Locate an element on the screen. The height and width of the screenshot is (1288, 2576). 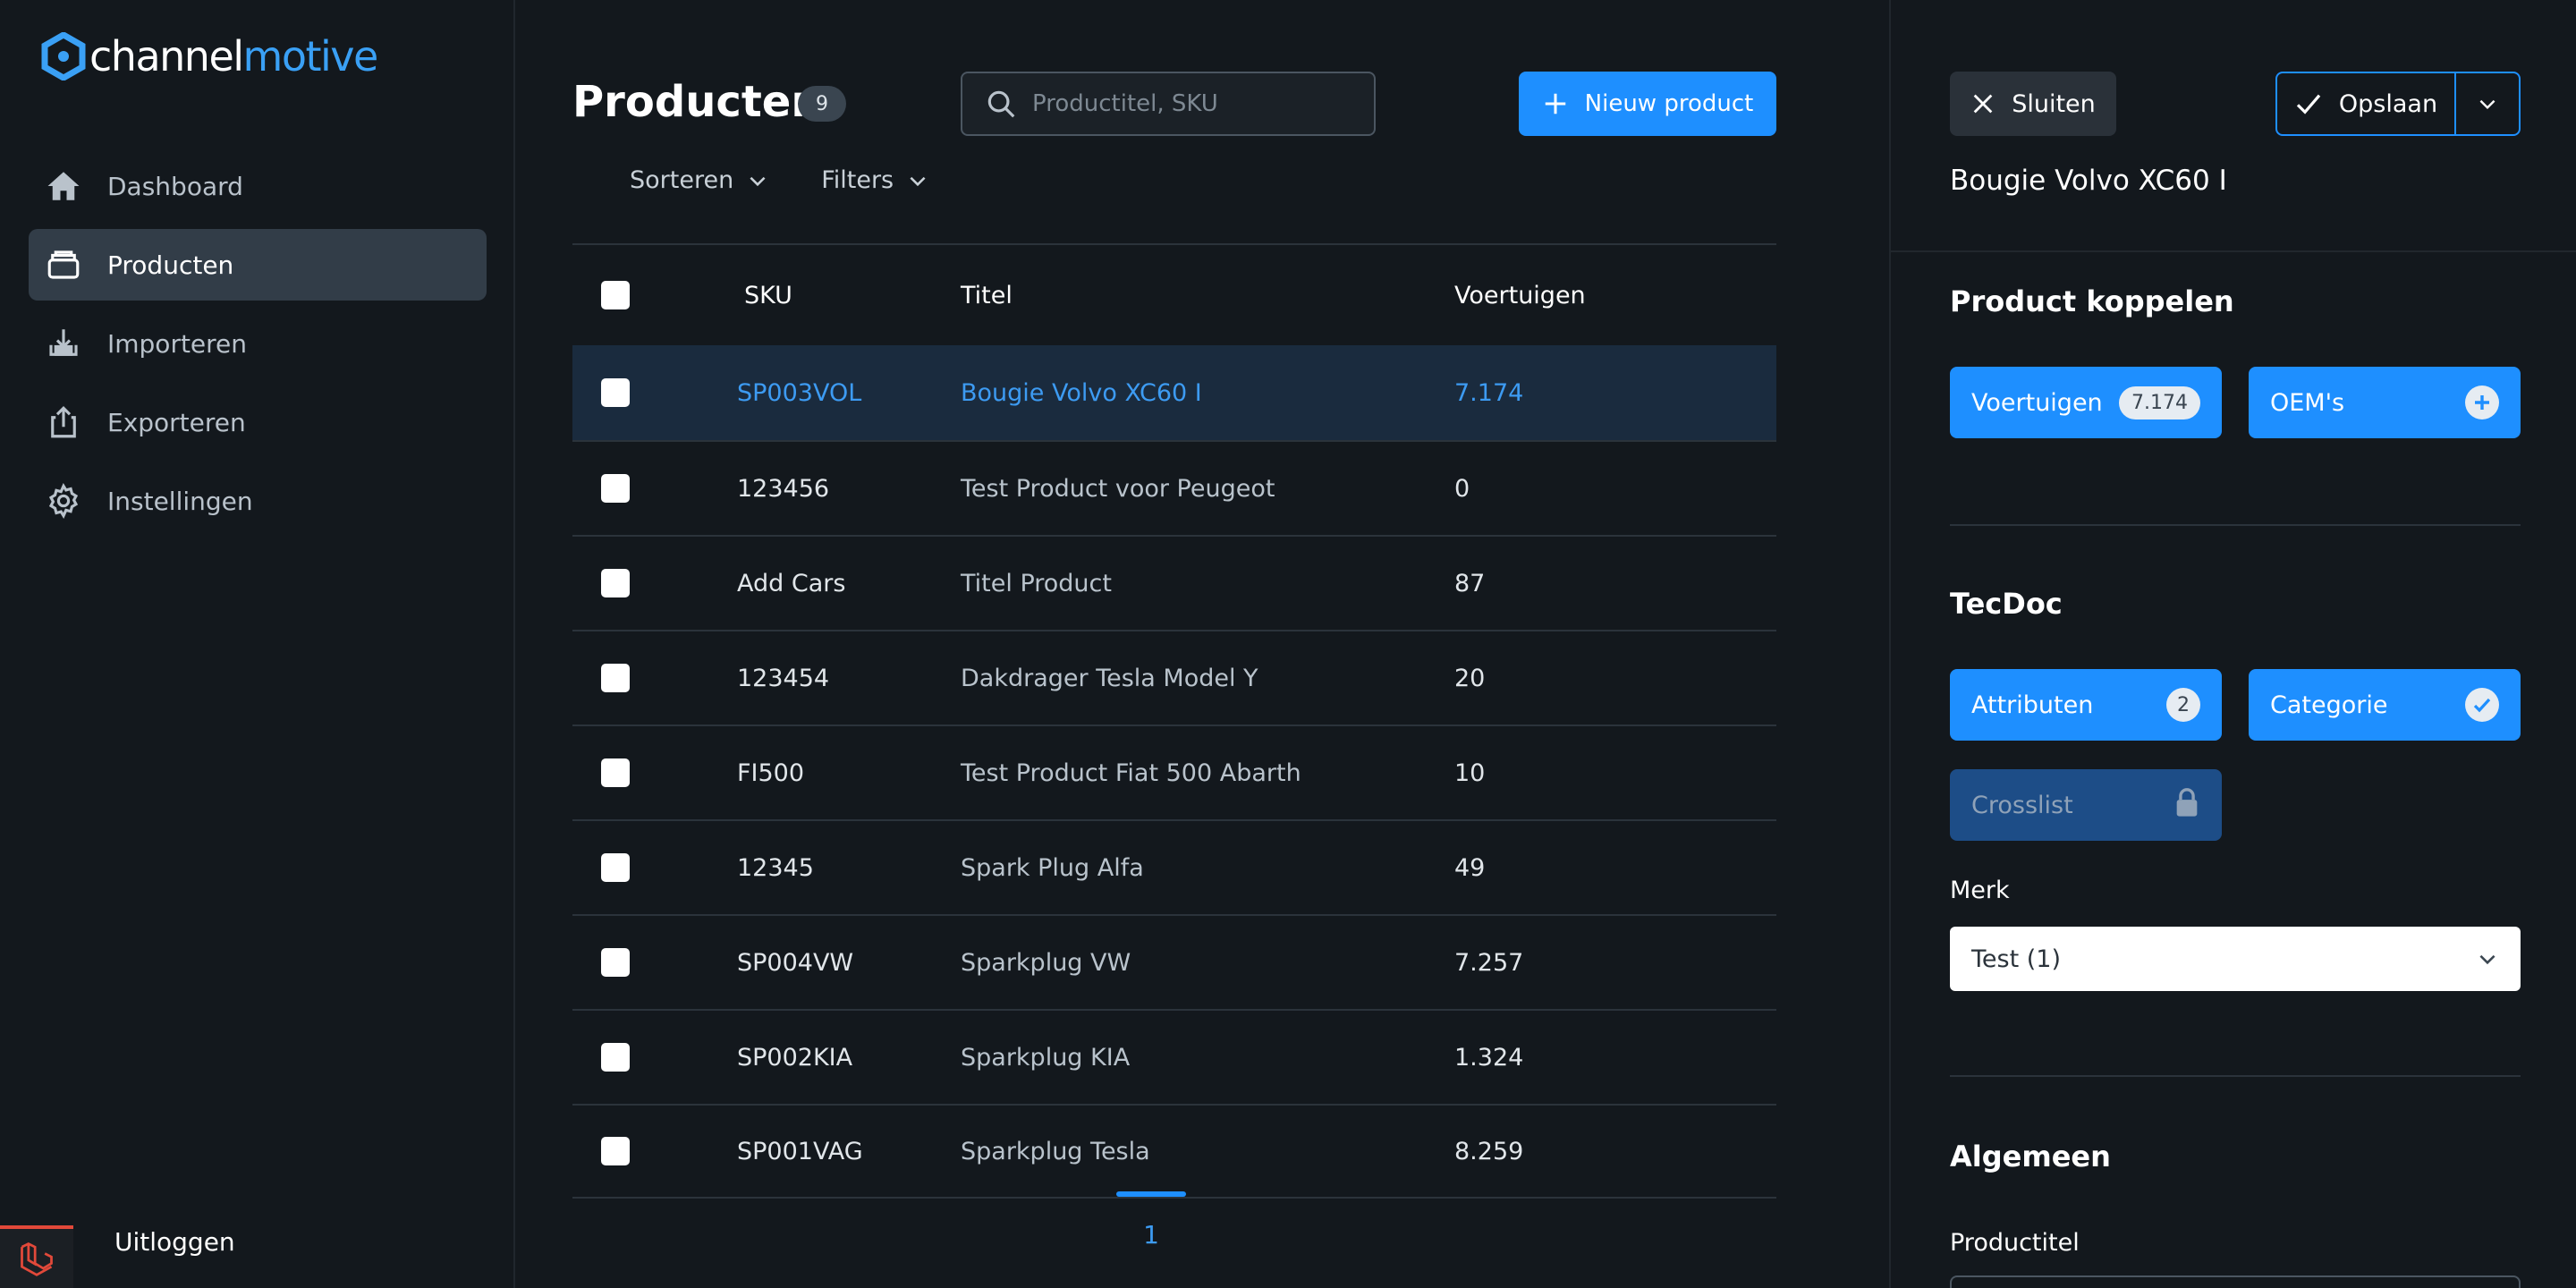
cell-sku: SP002KIA is located at coordinates (795, 1057).